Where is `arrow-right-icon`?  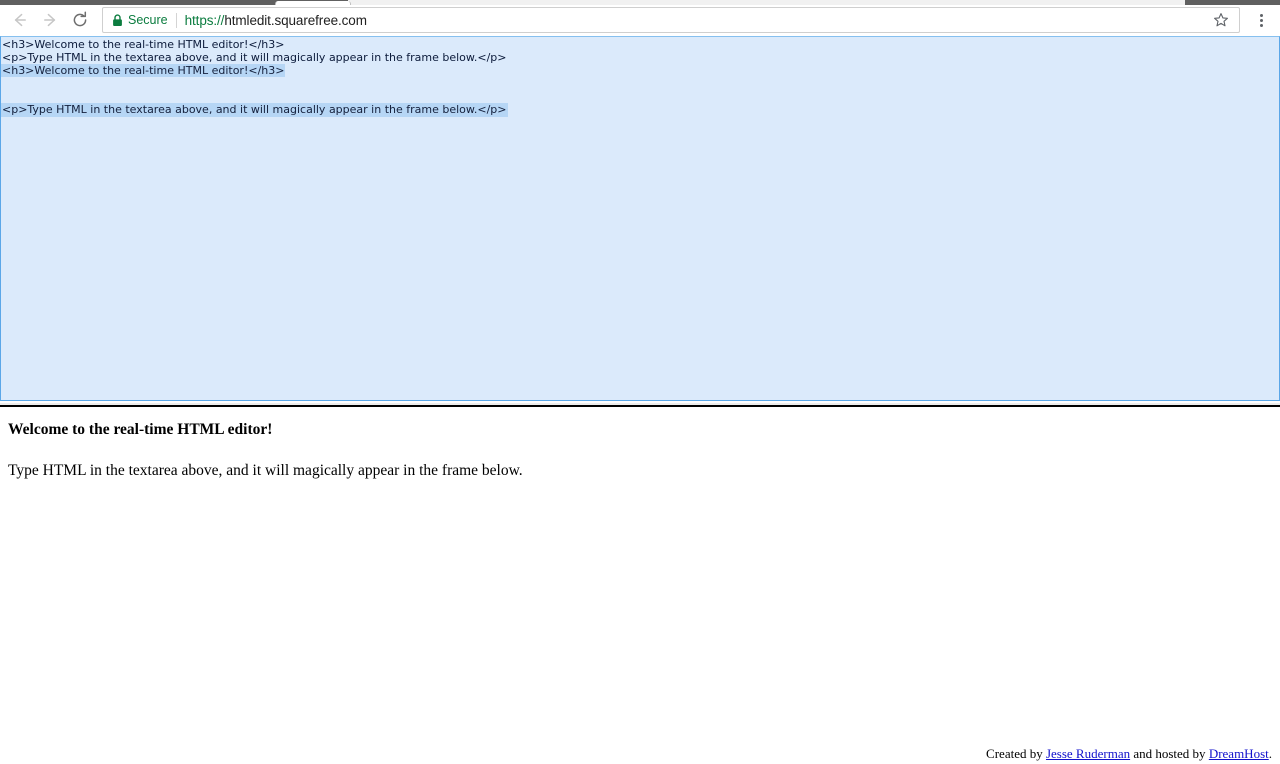 arrow-right-icon is located at coordinates (50, 20).